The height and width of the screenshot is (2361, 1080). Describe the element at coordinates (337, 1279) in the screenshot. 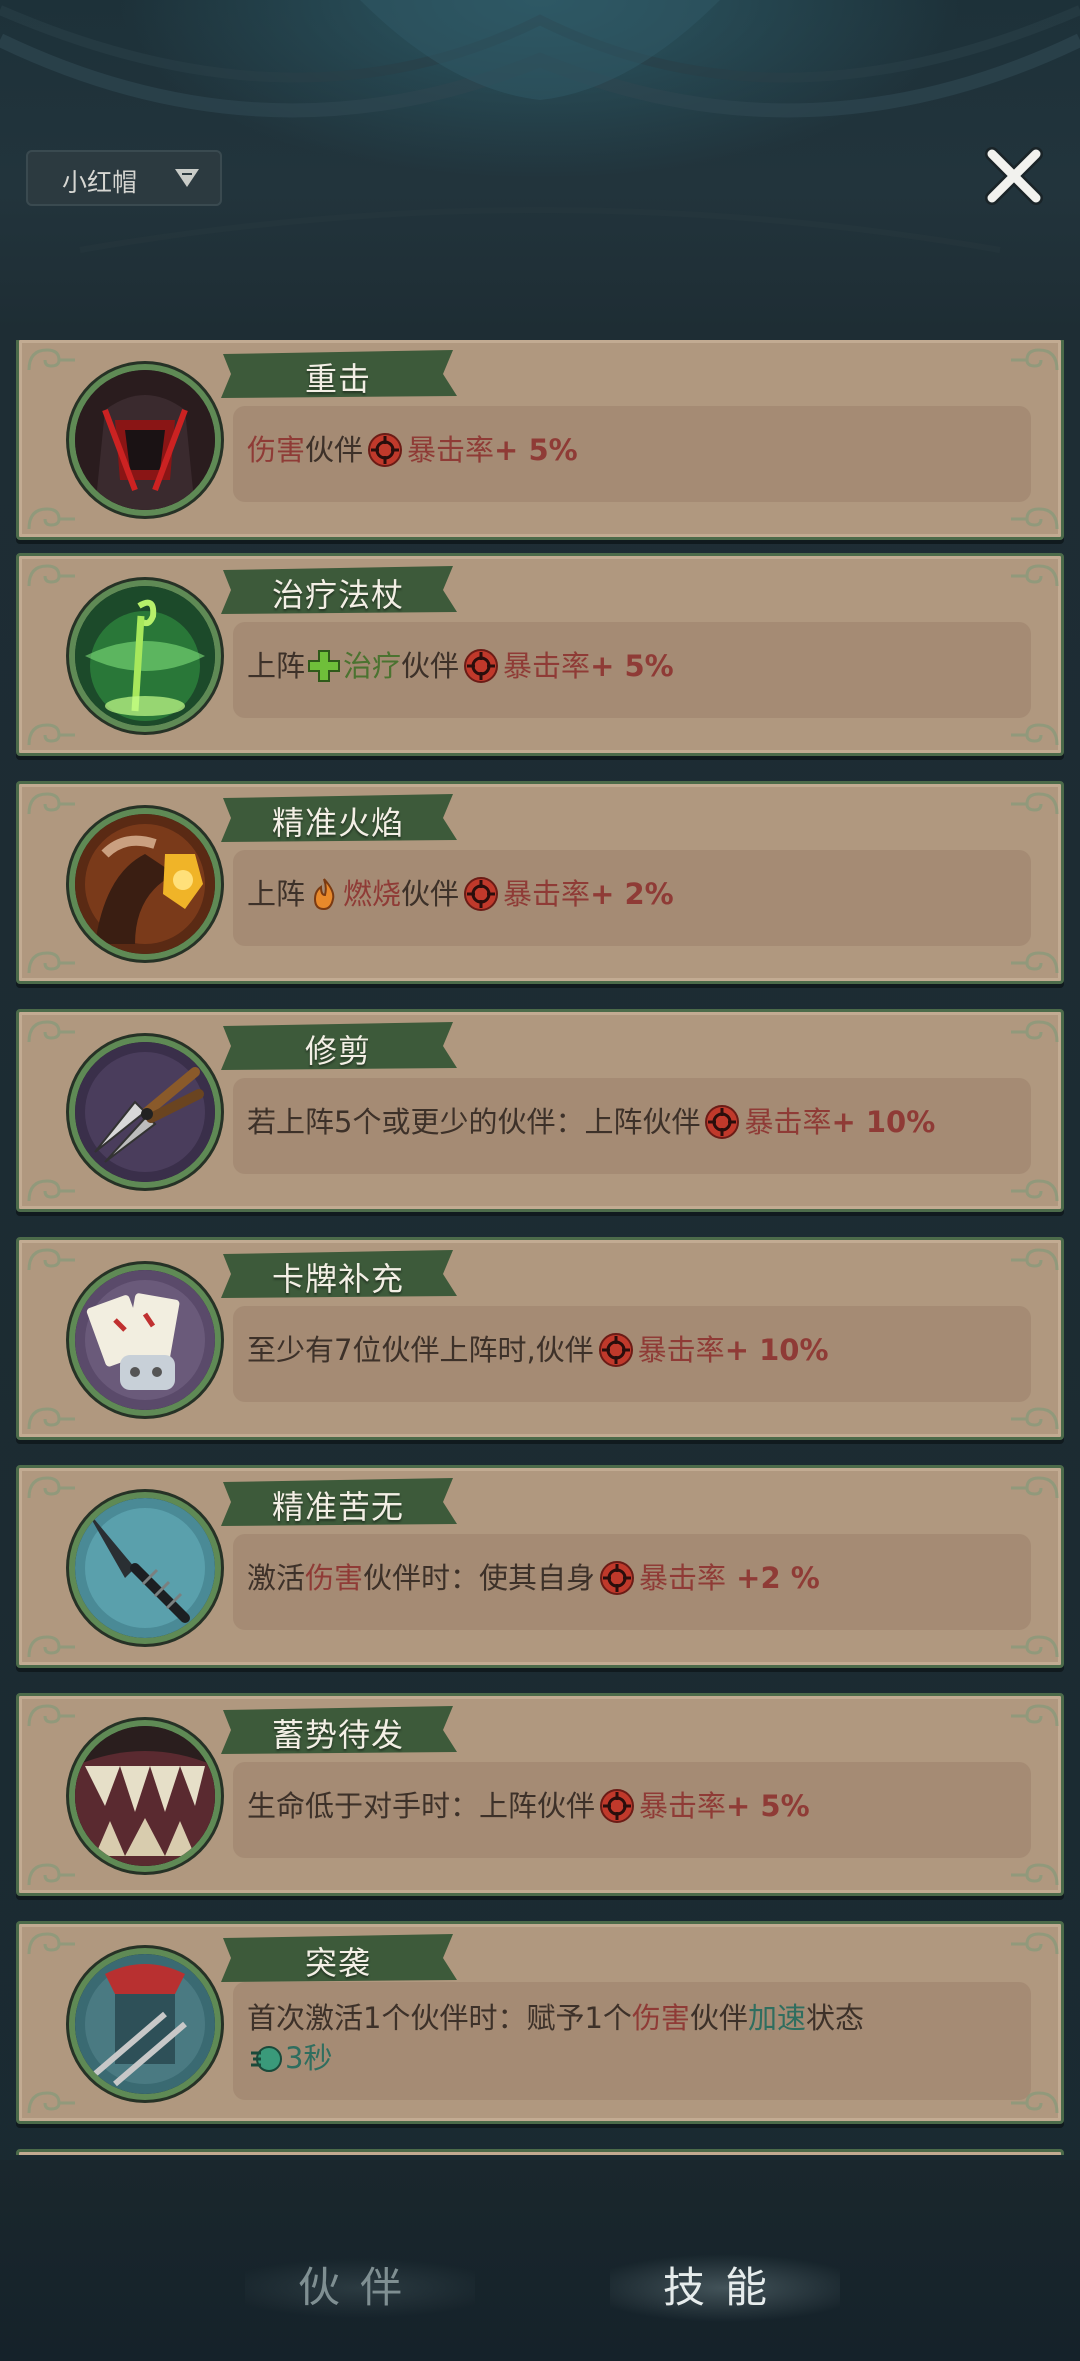

I see `skill-title: 卡牌补充` at that location.